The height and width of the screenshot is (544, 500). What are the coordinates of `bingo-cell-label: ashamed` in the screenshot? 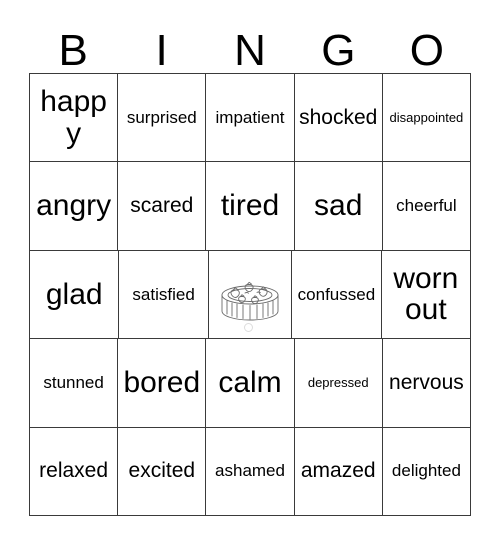 It's located at (250, 471).